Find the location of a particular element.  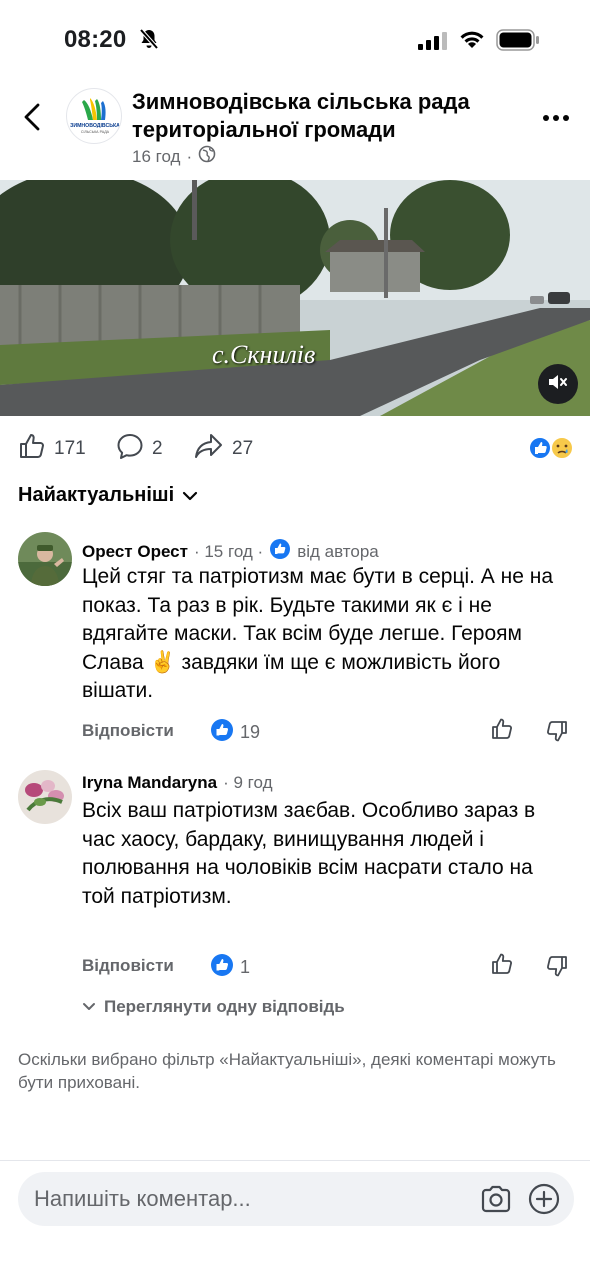

wifi-icon is located at coordinates (472, 41).